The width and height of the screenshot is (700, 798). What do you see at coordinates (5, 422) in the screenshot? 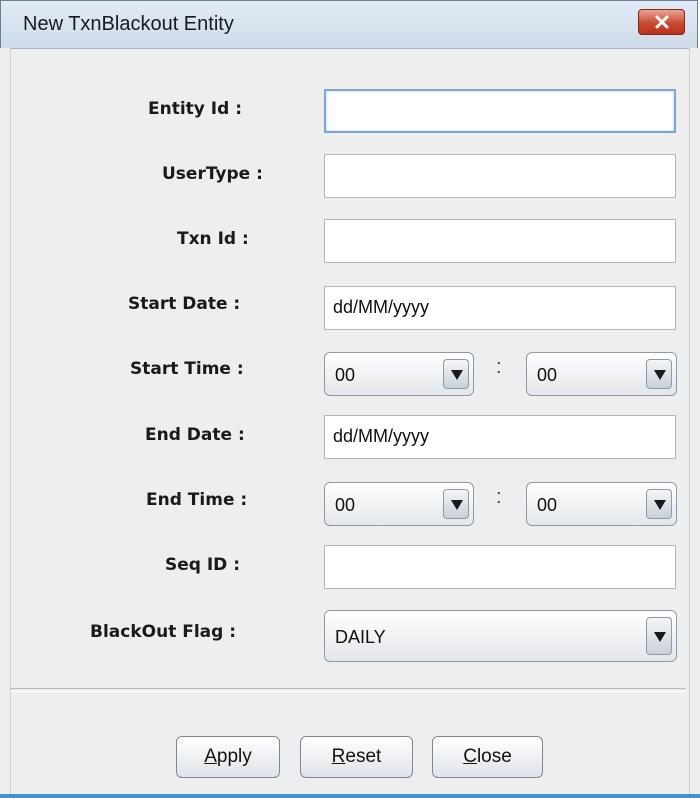
I see `left-frame-border` at bounding box center [5, 422].